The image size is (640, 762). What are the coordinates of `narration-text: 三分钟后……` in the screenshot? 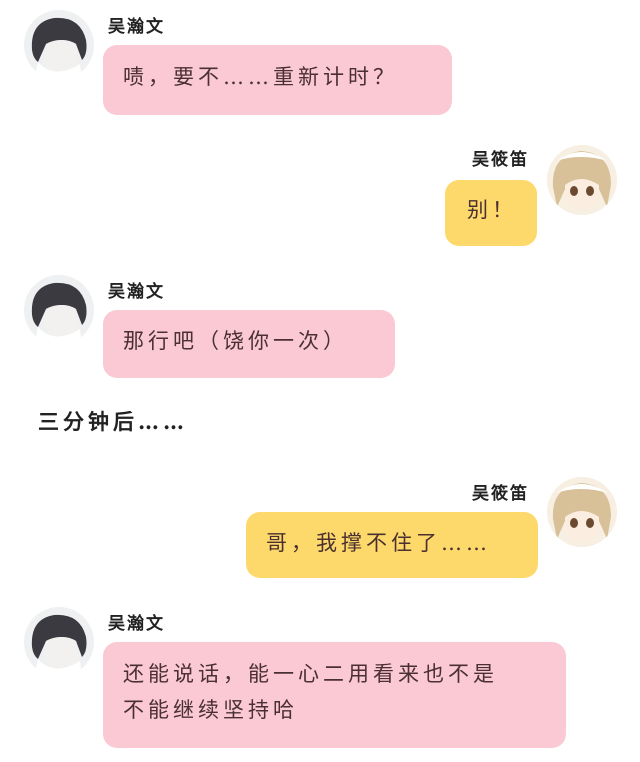 It's located at (113, 421).